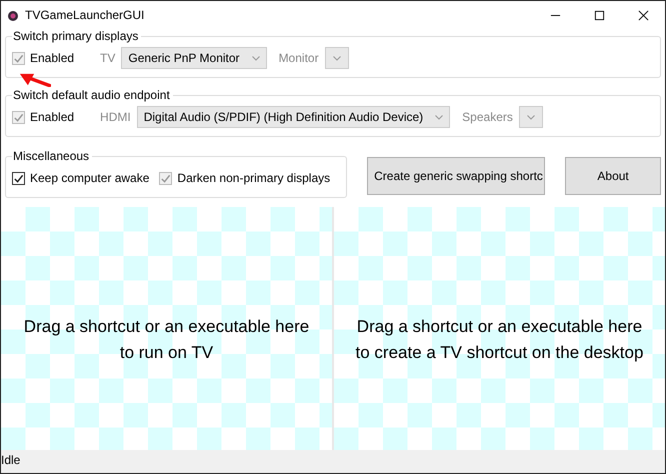  I want to click on annotation-arrow, so click(35, 80).